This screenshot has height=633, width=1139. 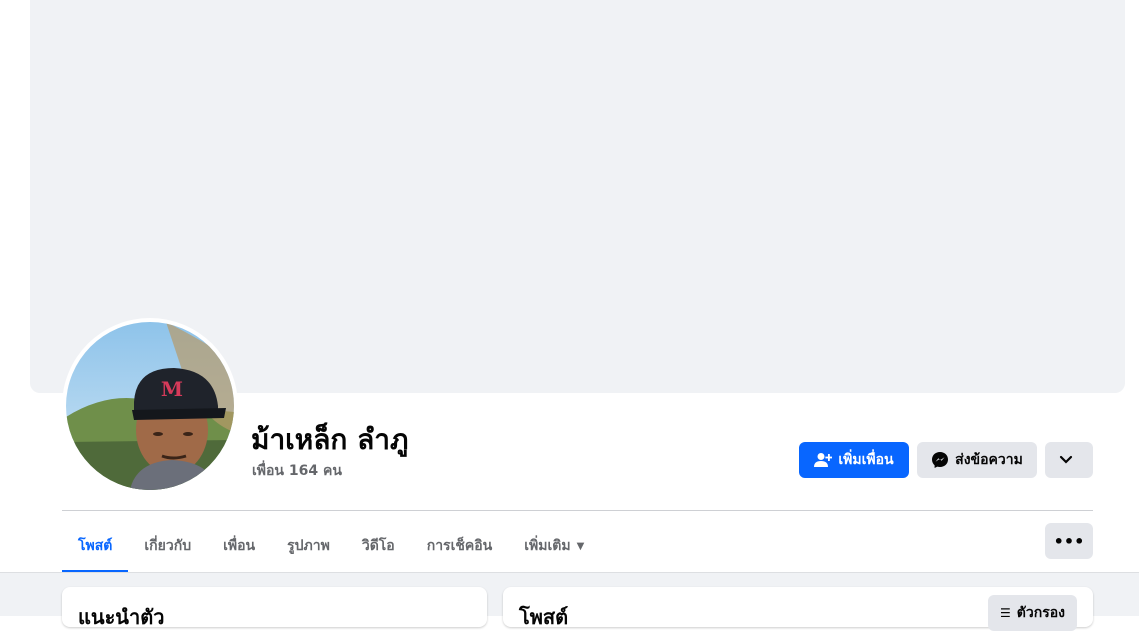 I want to click on add-friend-button: เพิ่มเพื่อน, so click(x=854, y=460).